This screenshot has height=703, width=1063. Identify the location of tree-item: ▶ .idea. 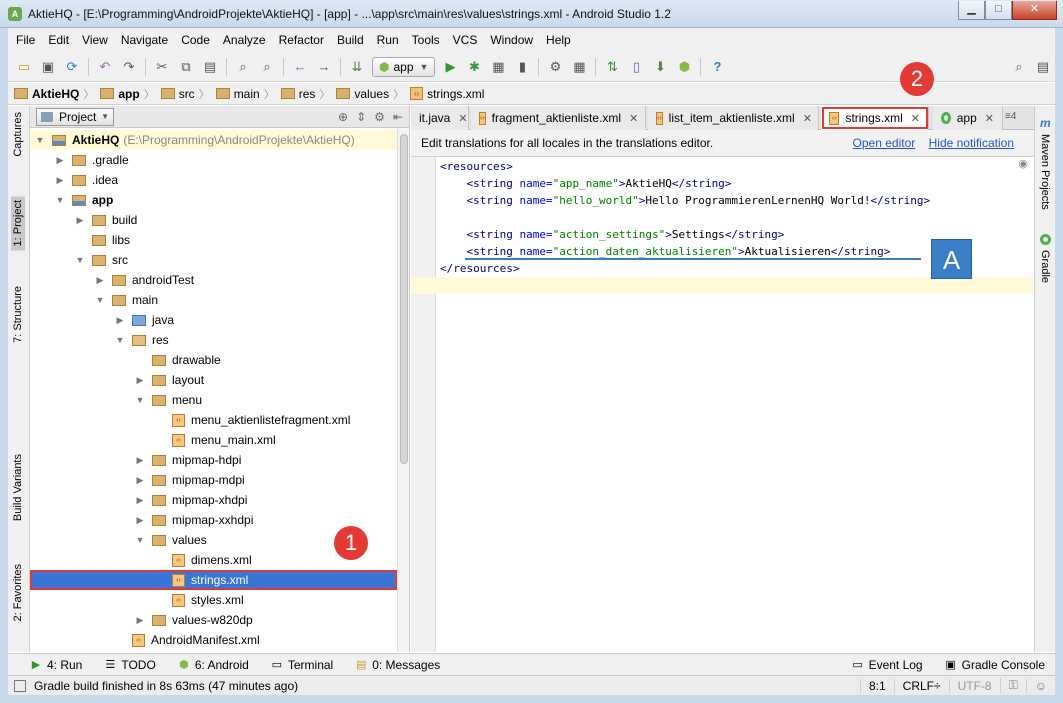
(213, 180).